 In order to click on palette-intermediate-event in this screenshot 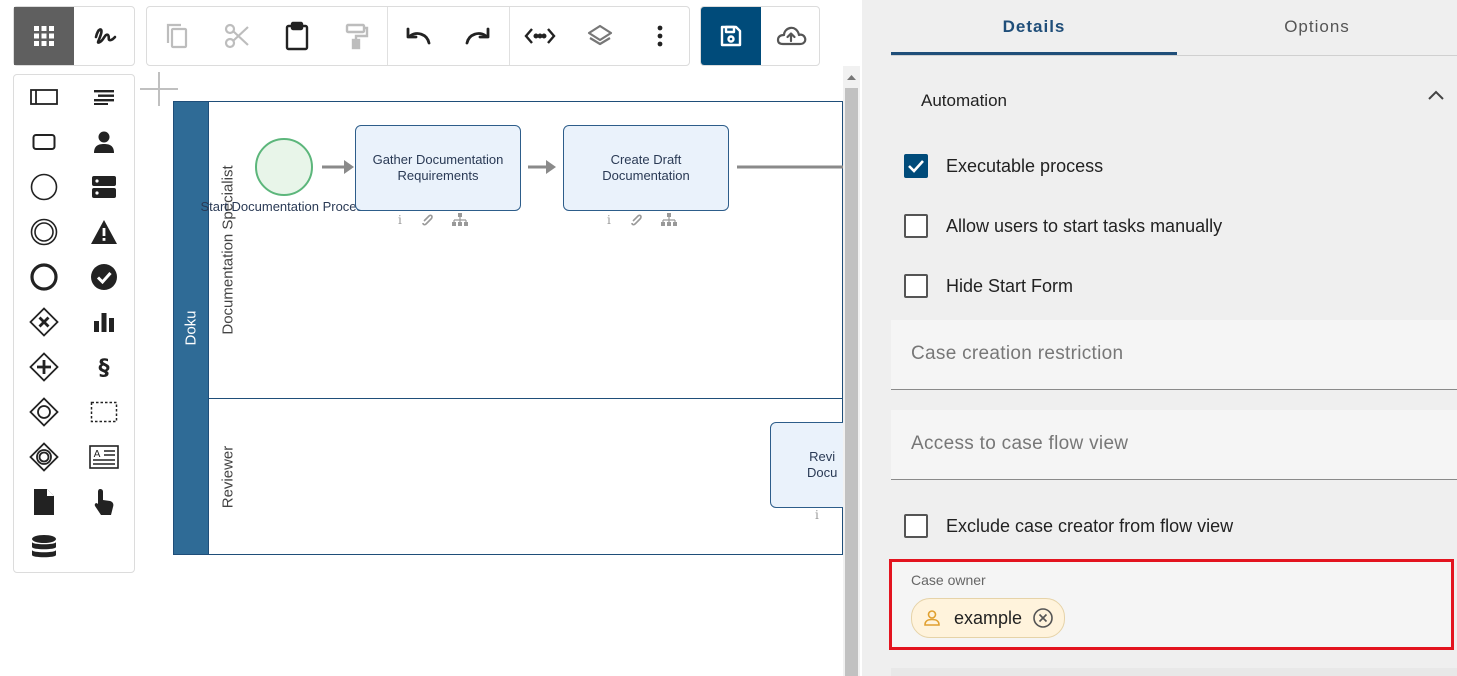, I will do `click(44, 232)`.